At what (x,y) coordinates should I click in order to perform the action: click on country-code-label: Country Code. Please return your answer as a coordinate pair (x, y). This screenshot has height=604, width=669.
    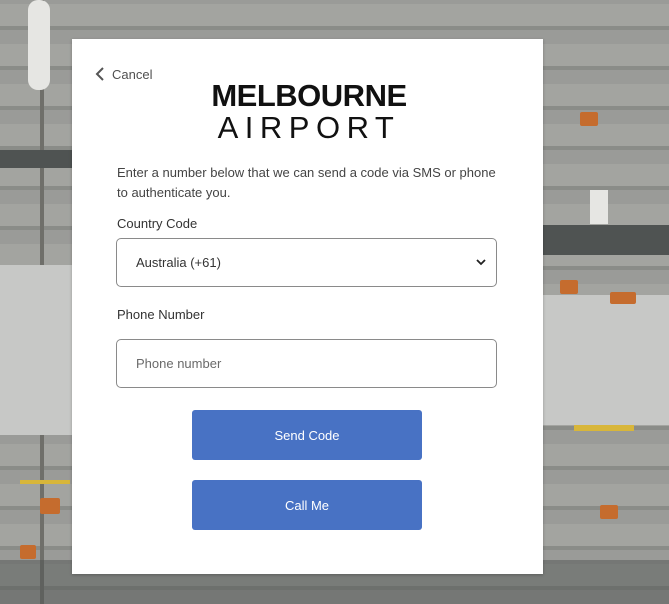
    Looking at the image, I should click on (157, 223).